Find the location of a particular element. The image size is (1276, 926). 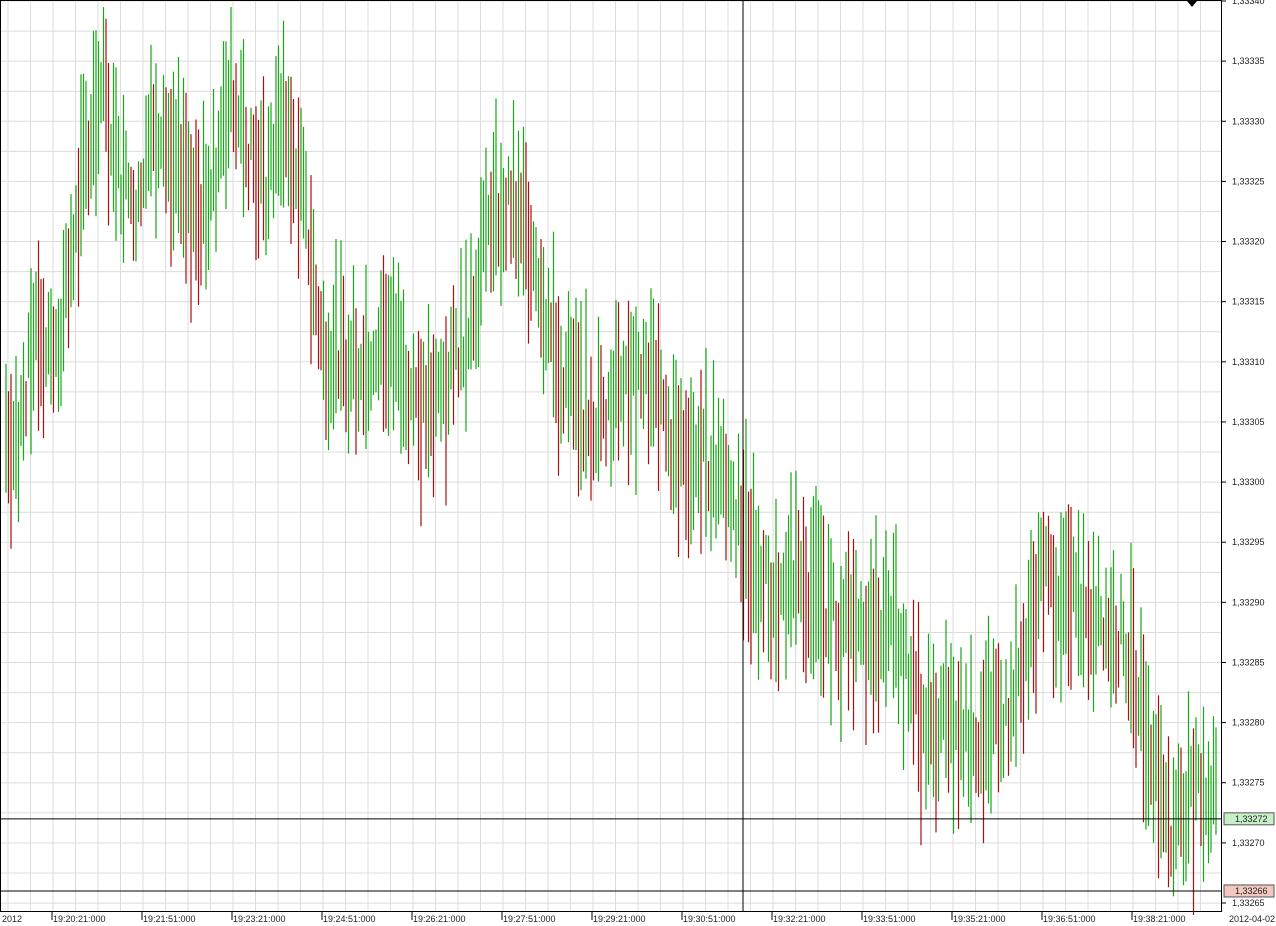

price-labels: 1,33272 1,33266 is located at coordinates (1249, 855).